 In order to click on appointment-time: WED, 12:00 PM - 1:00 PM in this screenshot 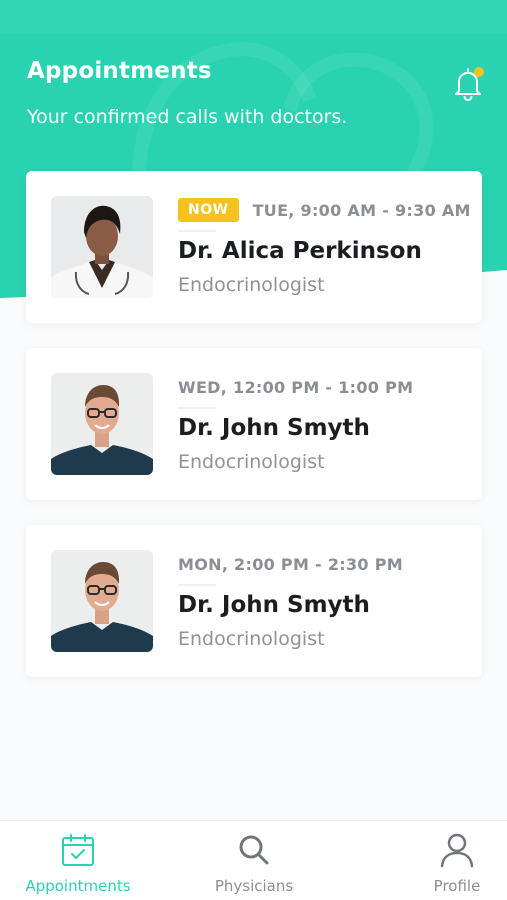, I will do `click(296, 387)`.